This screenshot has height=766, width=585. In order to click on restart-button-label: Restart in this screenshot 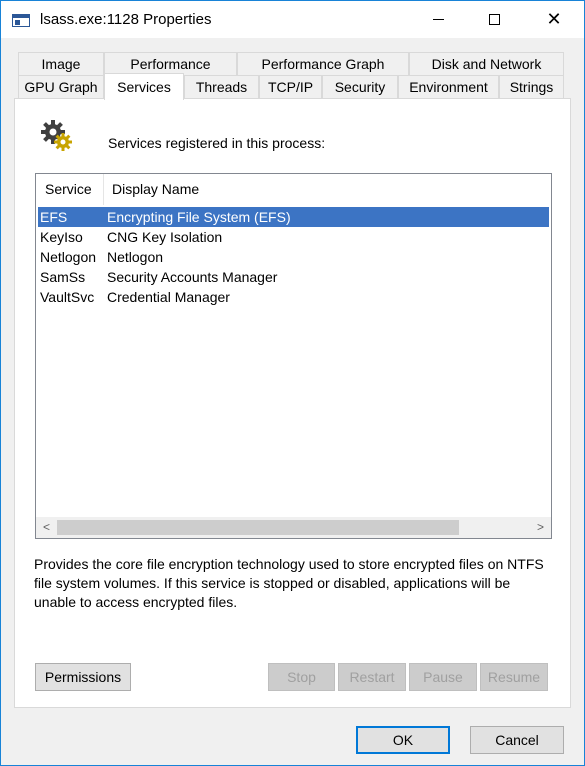, I will do `click(372, 677)`.